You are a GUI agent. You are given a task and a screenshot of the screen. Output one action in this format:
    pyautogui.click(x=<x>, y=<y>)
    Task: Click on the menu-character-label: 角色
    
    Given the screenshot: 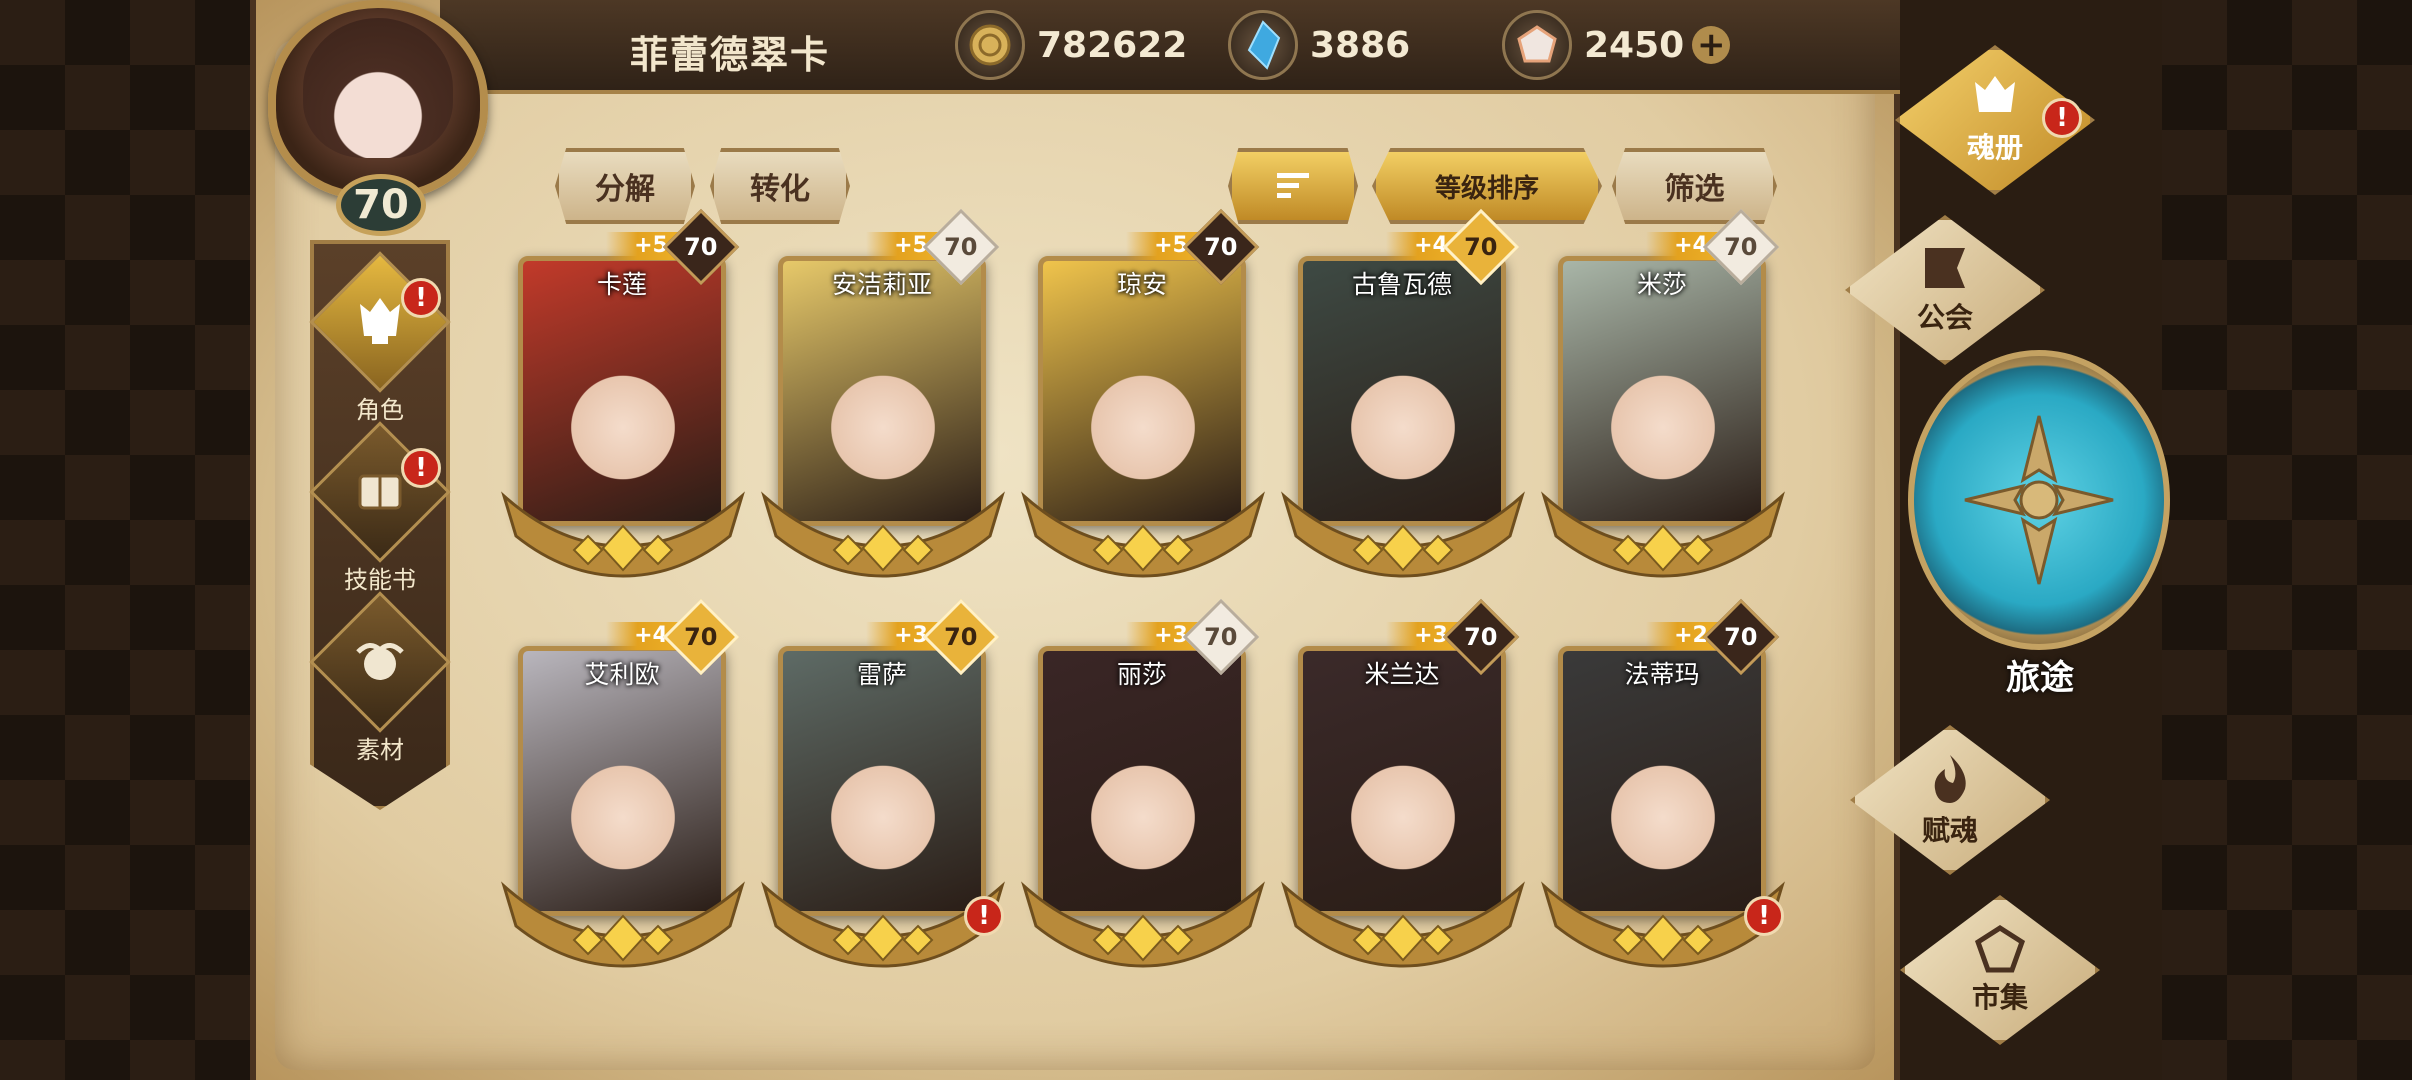 What is the action you would take?
    pyautogui.click(x=380, y=410)
    